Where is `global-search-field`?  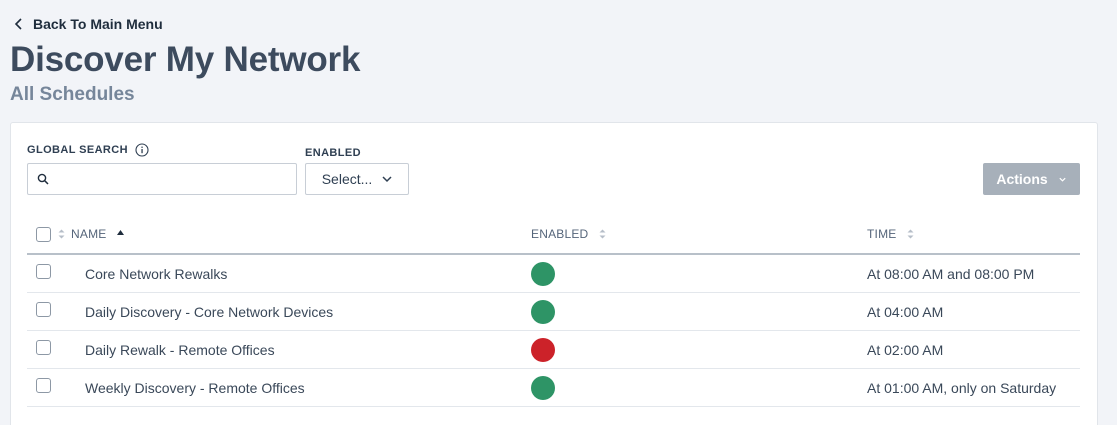 global-search-field is located at coordinates (162, 179).